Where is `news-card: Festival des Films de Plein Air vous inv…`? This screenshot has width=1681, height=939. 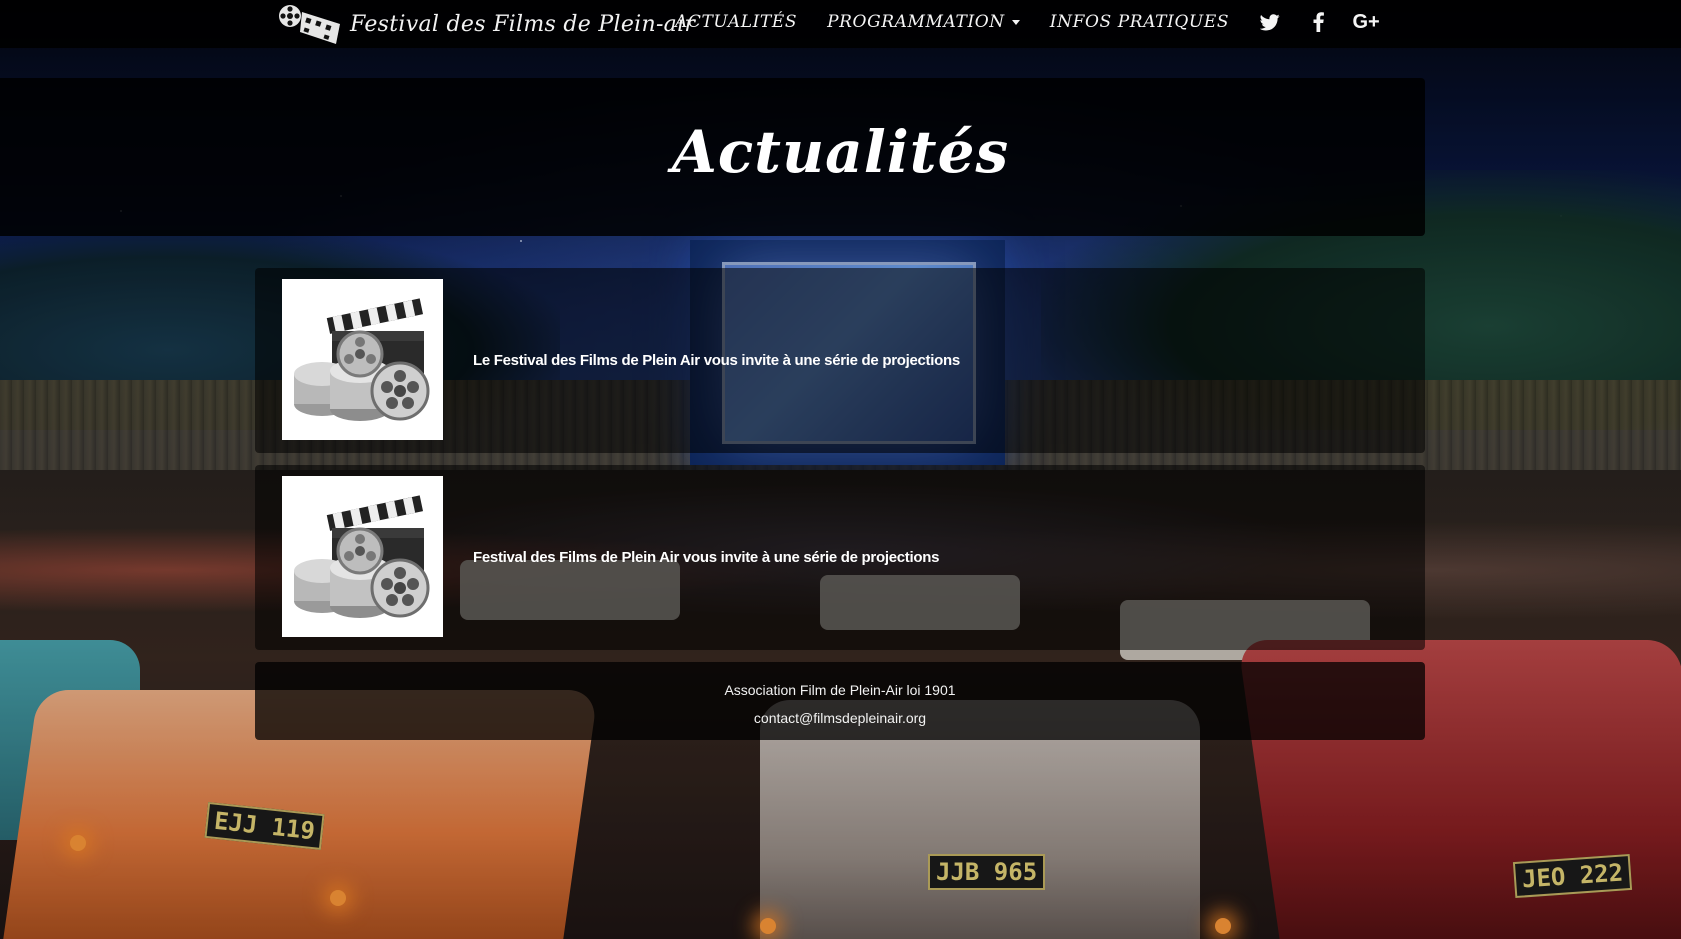
news-card: Festival des Films de Plein Air vous inv… is located at coordinates (840, 557).